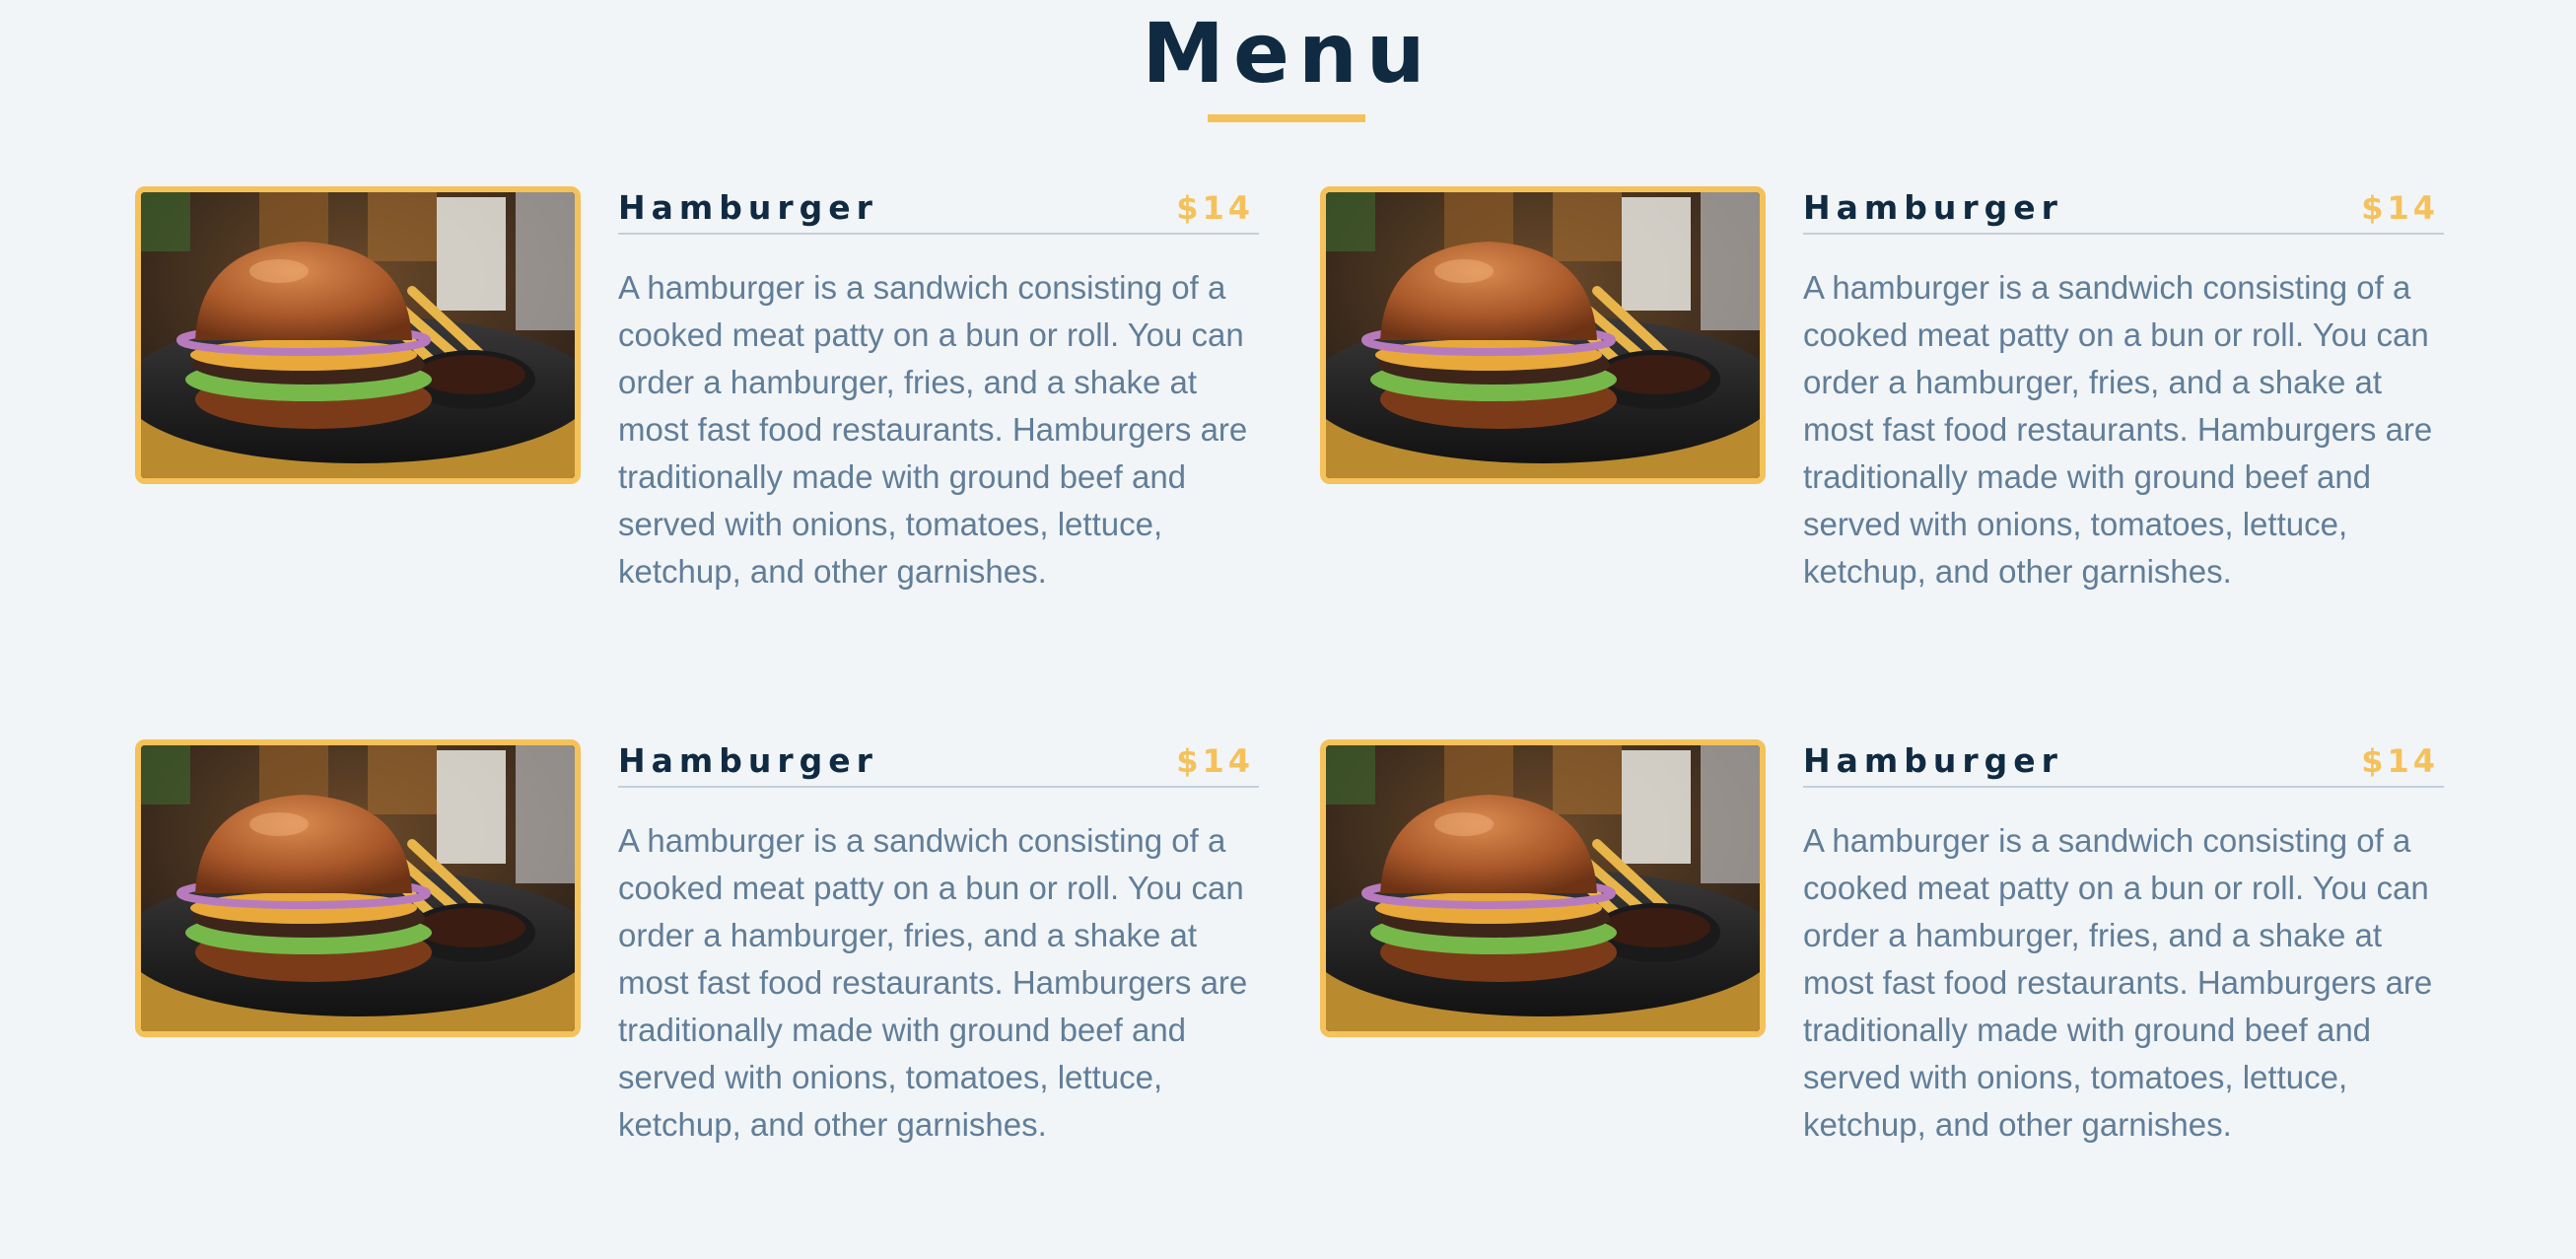 This screenshot has width=2576, height=1259. What do you see at coordinates (1287, 118) in the screenshot?
I see `title-underline` at bounding box center [1287, 118].